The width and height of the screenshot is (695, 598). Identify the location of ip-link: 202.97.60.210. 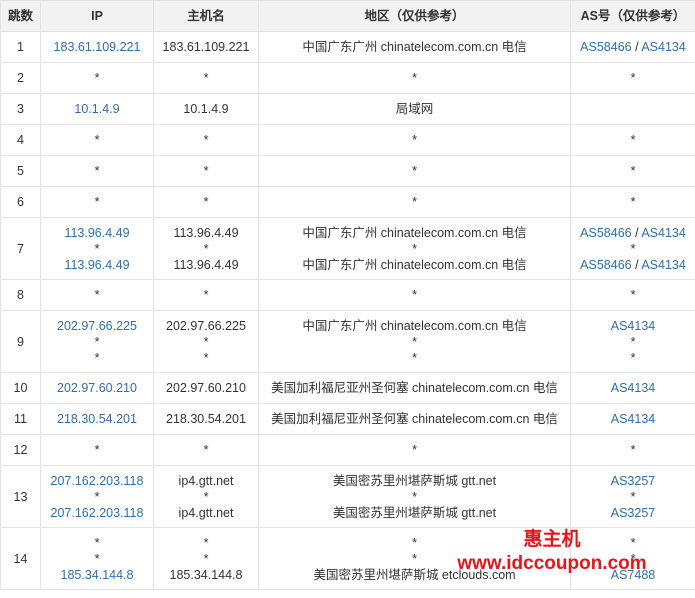
(97, 388).